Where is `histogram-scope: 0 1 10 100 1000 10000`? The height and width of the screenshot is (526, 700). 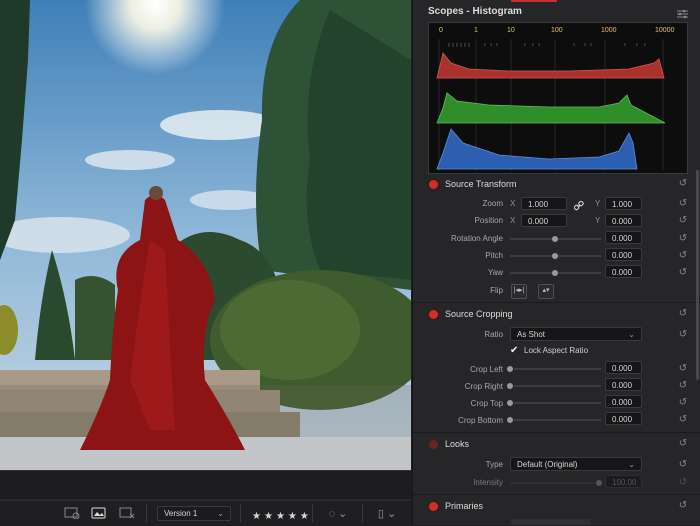 histogram-scope: 0 1 10 100 1000 10000 is located at coordinates (558, 98).